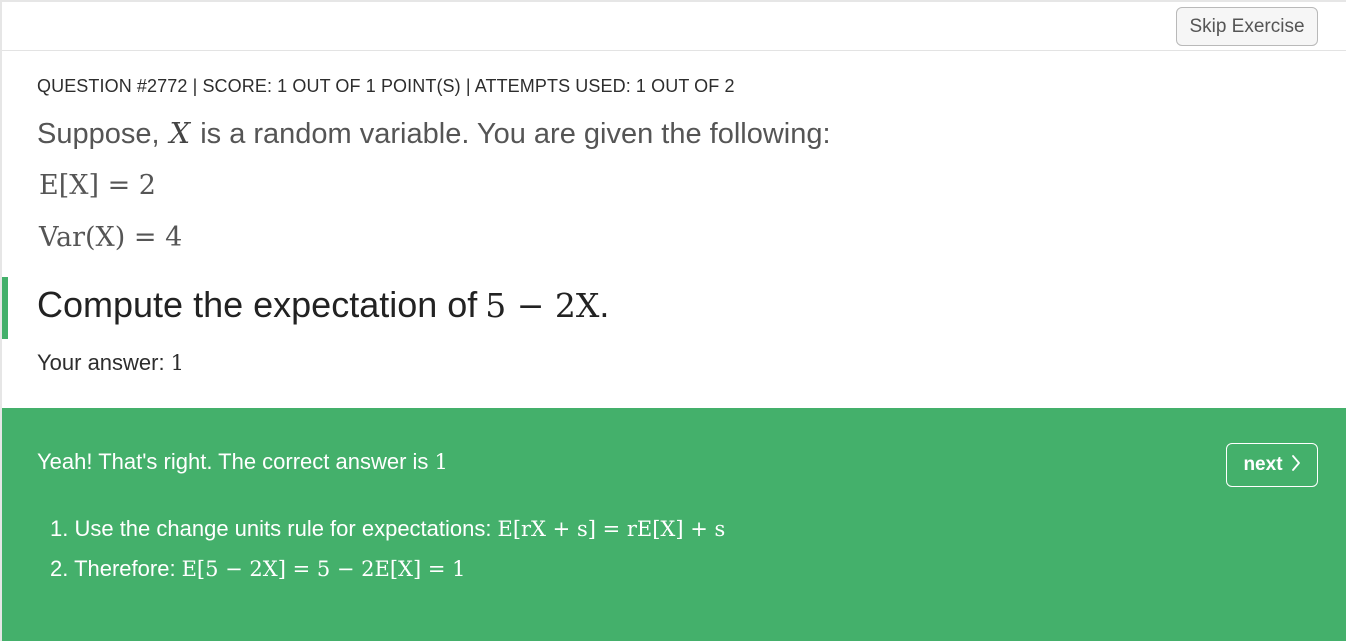  I want to click on question-text: Compute the expectation of 5 − 2X., so click(323, 305).